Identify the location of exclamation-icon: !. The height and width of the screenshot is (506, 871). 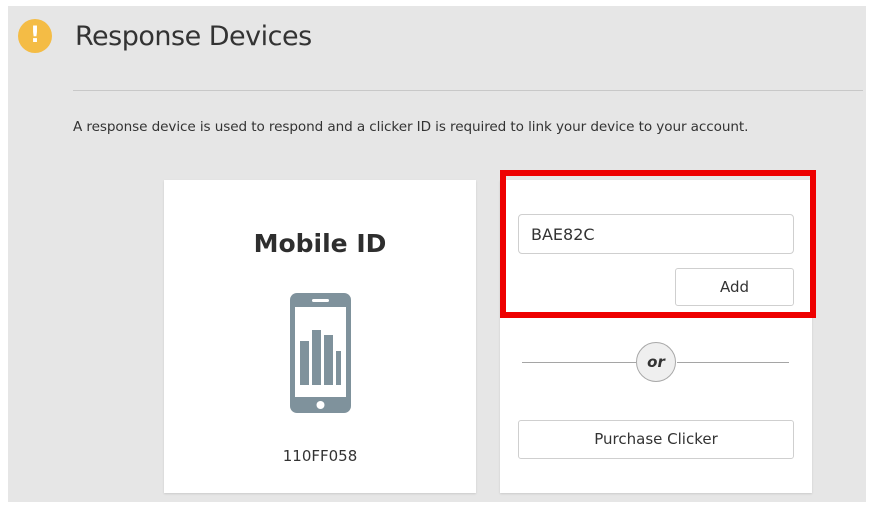
(35, 36).